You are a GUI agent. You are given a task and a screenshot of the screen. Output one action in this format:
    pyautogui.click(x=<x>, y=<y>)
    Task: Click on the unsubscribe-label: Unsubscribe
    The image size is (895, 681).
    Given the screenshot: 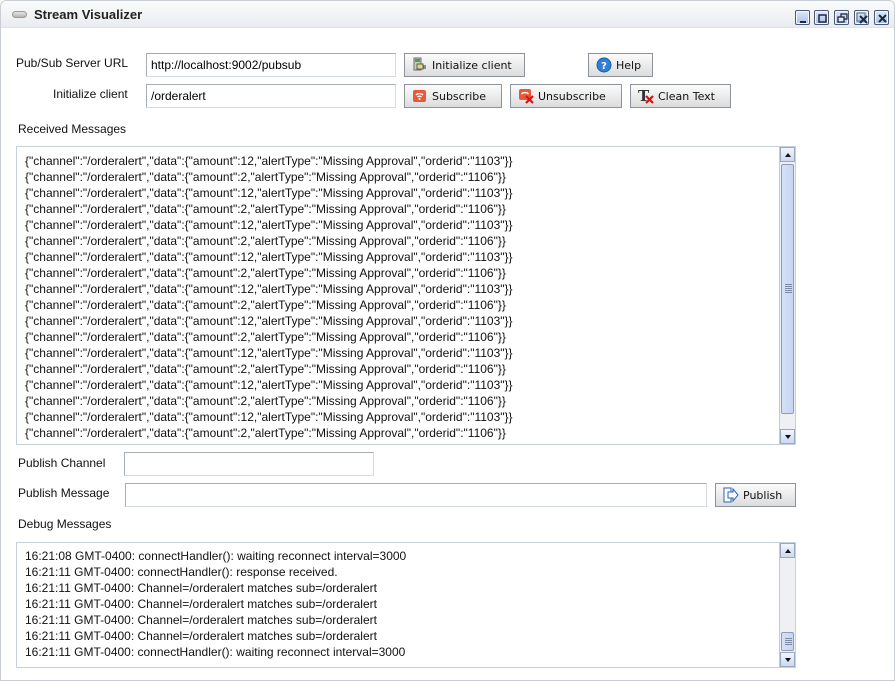 What is the action you would take?
    pyautogui.click(x=572, y=96)
    